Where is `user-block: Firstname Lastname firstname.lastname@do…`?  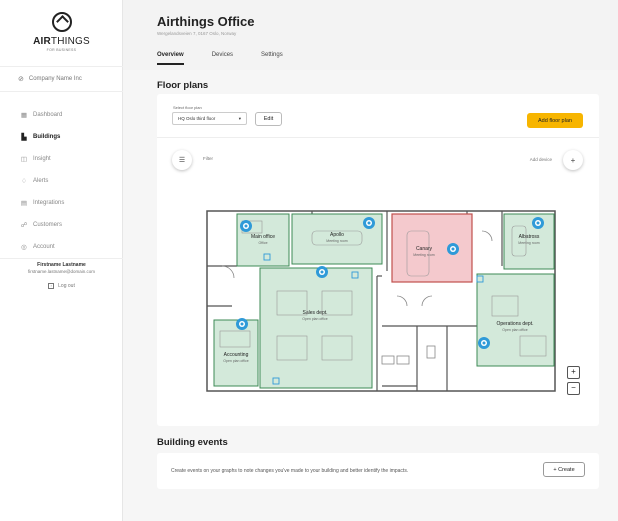 user-block: Firstname Lastname firstname.lastname@do… is located at coordinates (61, 273).